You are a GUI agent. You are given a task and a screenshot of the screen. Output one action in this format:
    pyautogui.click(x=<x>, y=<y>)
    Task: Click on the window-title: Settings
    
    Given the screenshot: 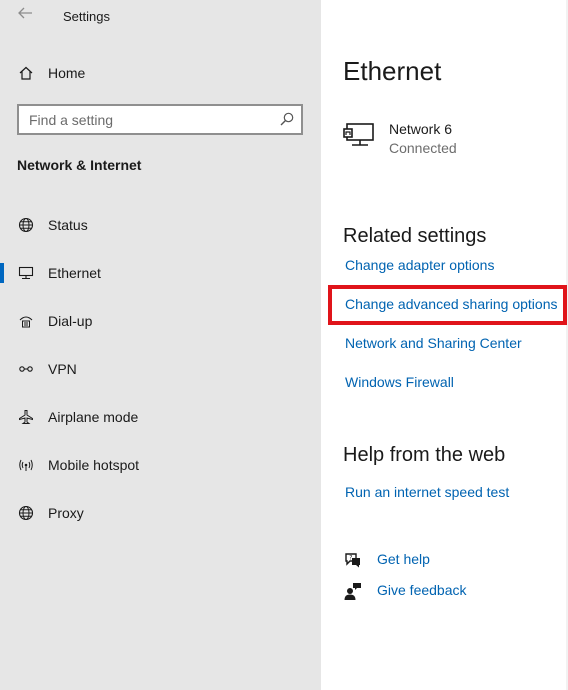 What is the action you would take?
    pyautogui.click(x=86, y=16)
    